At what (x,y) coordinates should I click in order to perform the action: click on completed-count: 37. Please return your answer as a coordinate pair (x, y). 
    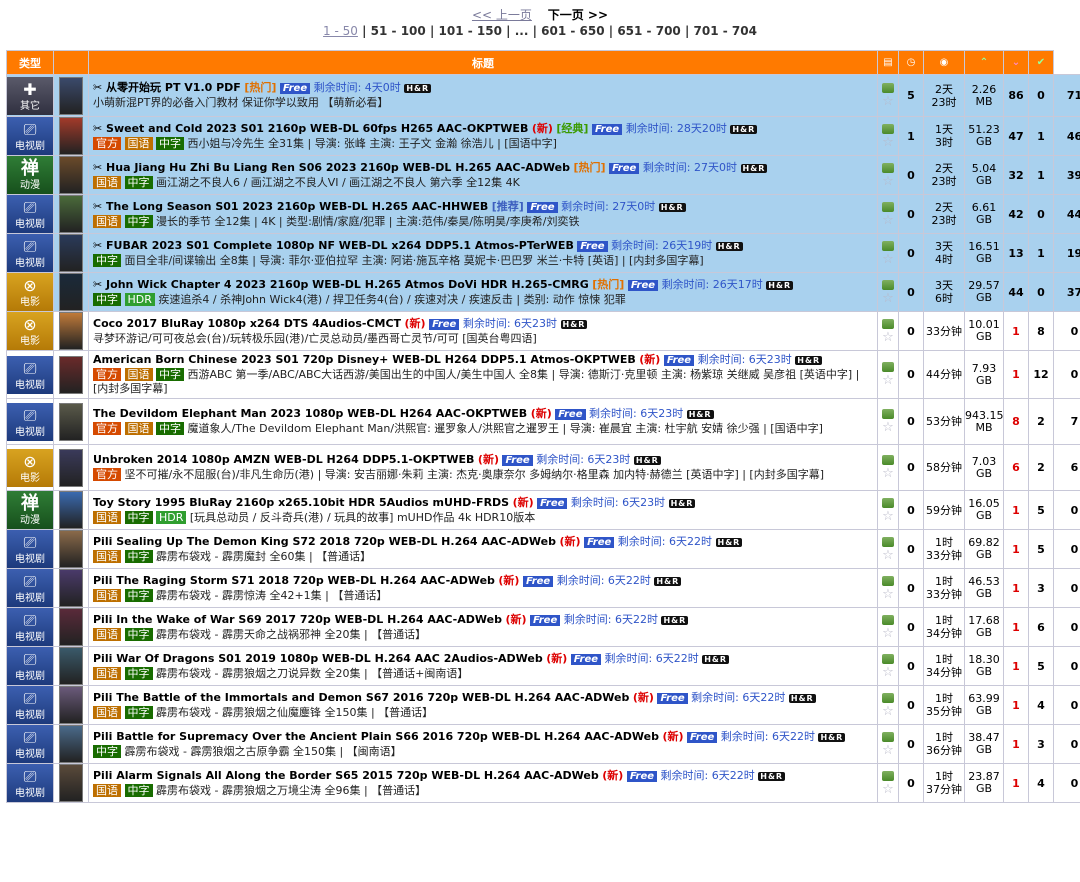
    Looking at the image, I should click on (1066, 292).